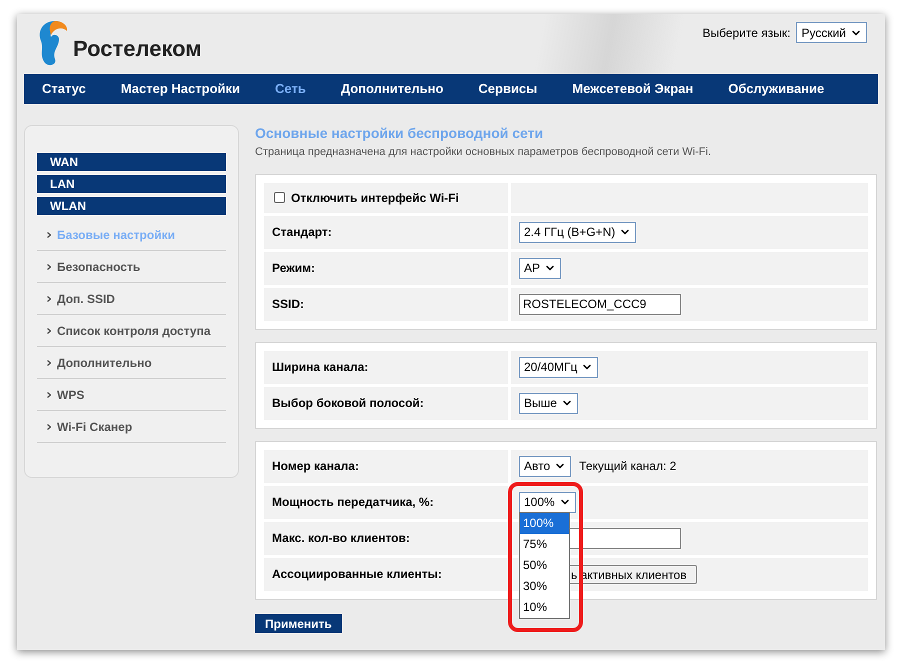 This screenshot has width=900, height=665. Describe the element at coordinates (302, 232) in the screenshot. I see `field-label: Стандарт:` at that location.